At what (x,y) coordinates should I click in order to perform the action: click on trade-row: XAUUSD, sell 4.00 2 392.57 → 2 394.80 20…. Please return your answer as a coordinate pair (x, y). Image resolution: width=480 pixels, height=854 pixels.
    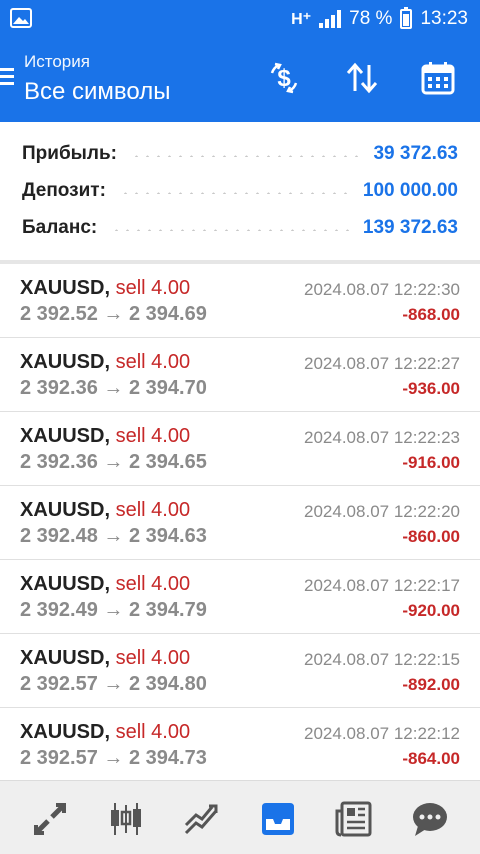
    Looking at the image, I should click on (240, 671).